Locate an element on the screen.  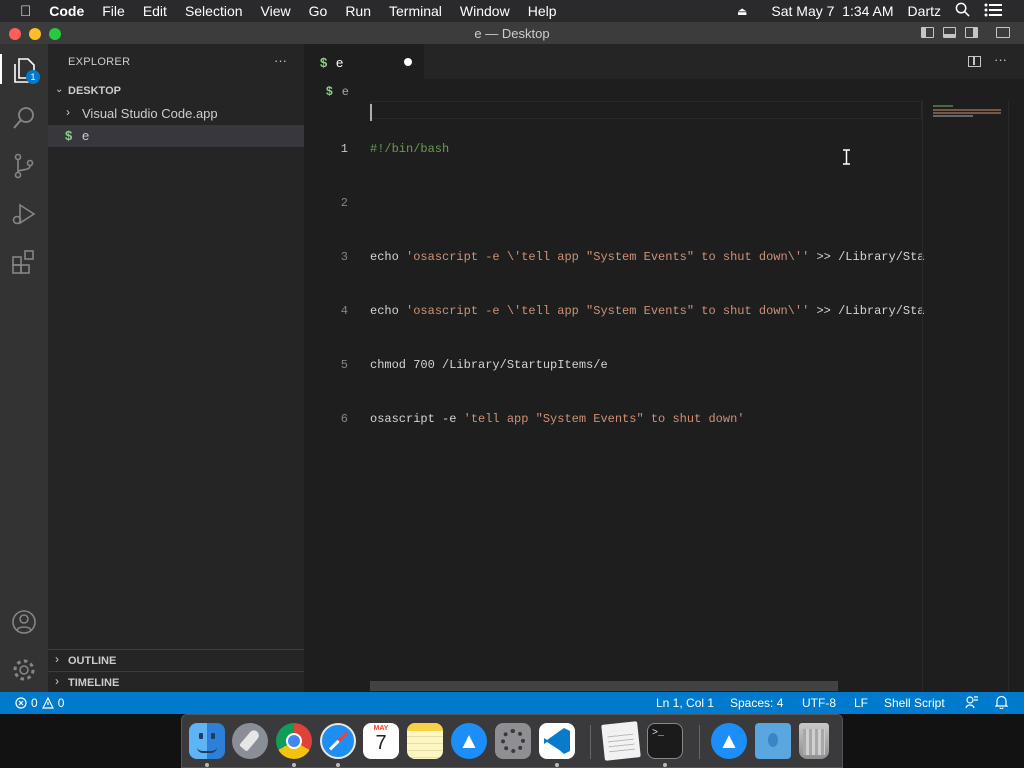
control-center-icon is located at coordinates (993, 11).